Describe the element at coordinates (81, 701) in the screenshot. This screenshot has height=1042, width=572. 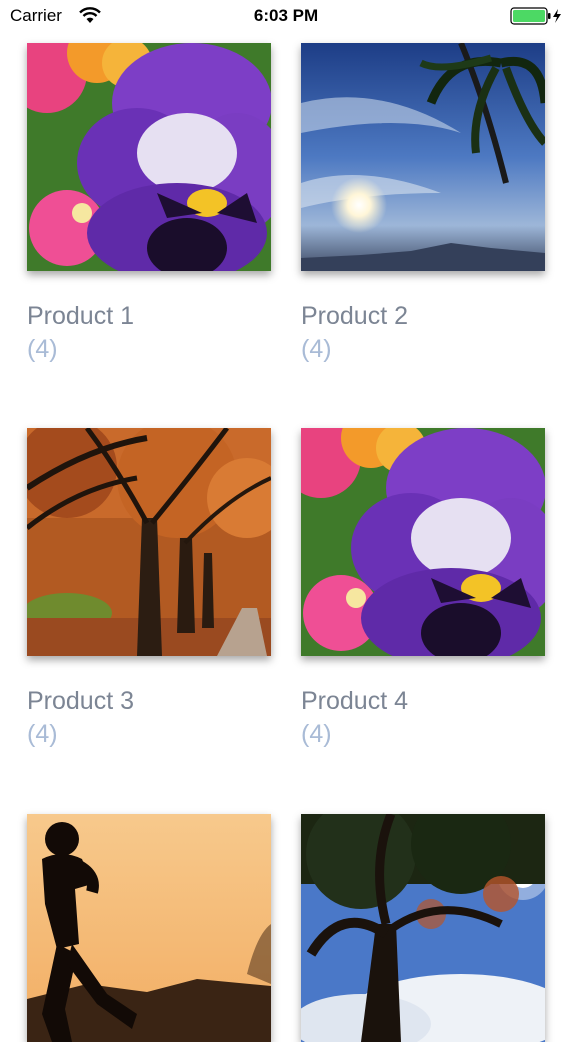
I see `product-name: Product 3` at that location.